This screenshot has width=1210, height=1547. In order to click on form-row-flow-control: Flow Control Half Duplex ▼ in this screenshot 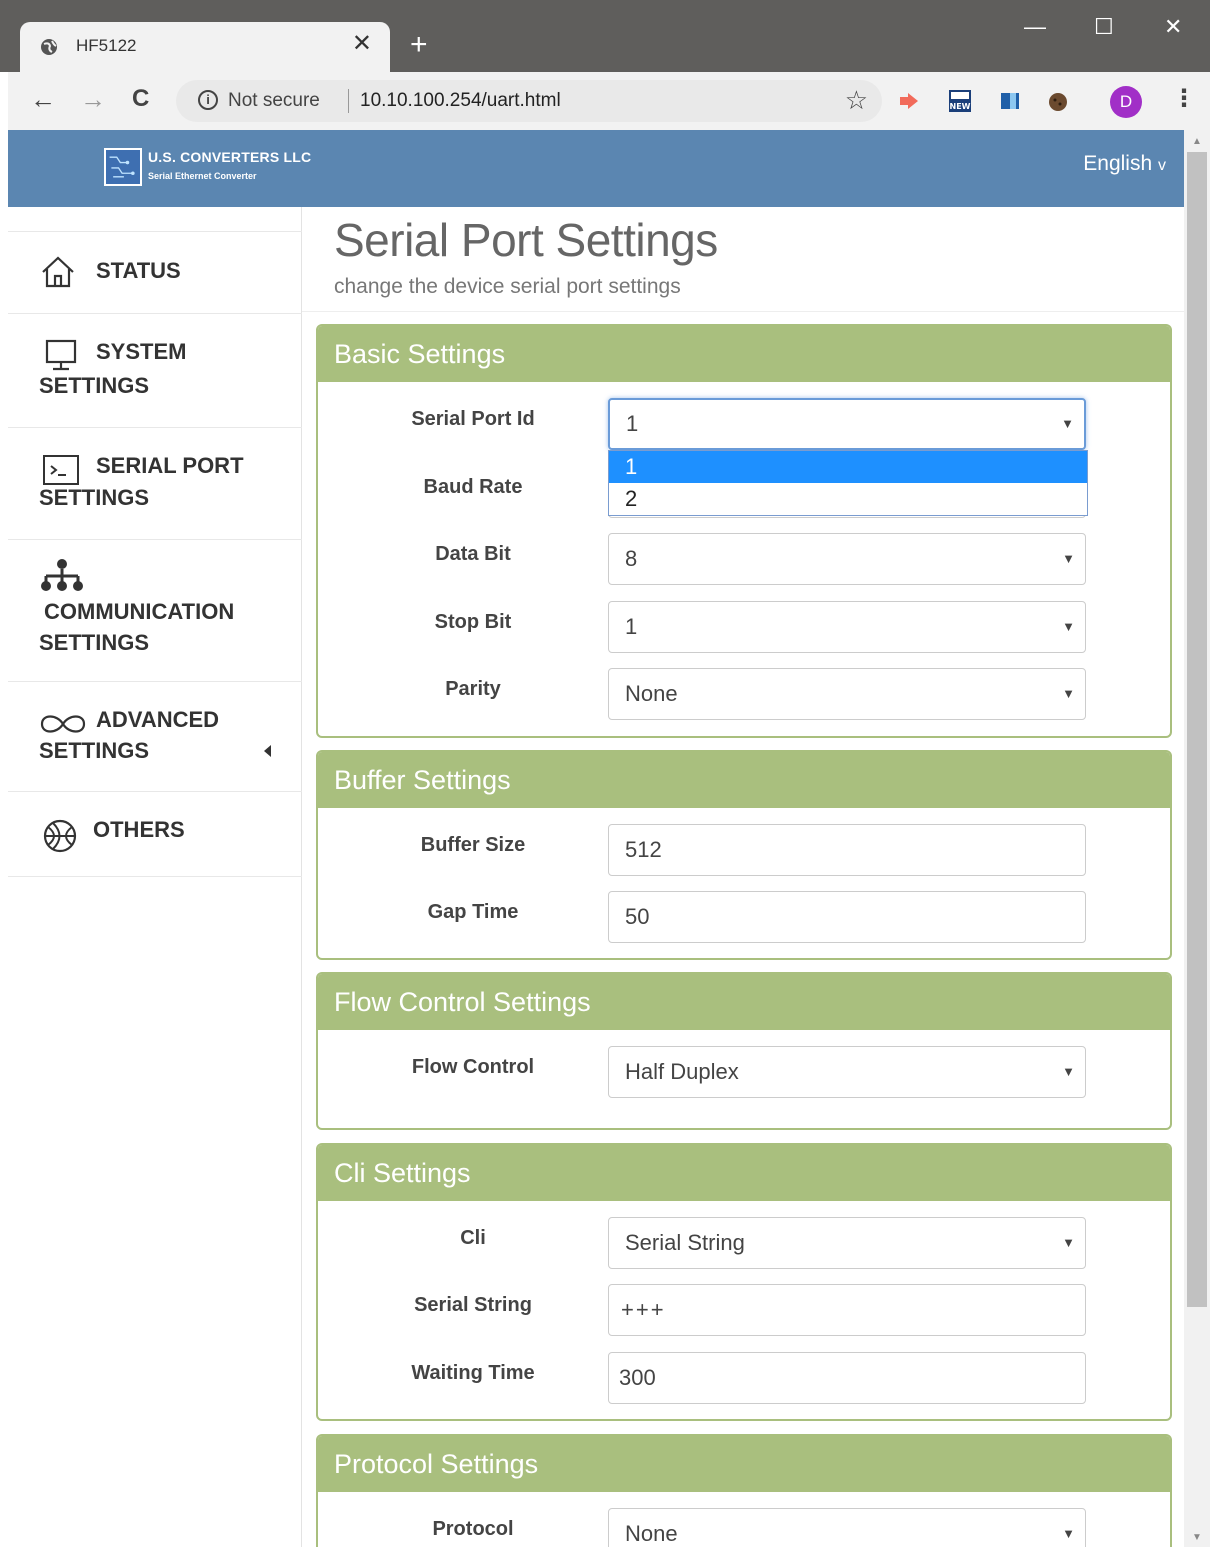, I will do `click(744, 1072)`.